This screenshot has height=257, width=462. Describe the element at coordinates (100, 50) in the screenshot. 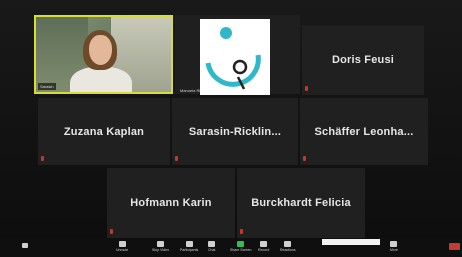

I see `participant-face` at that location.